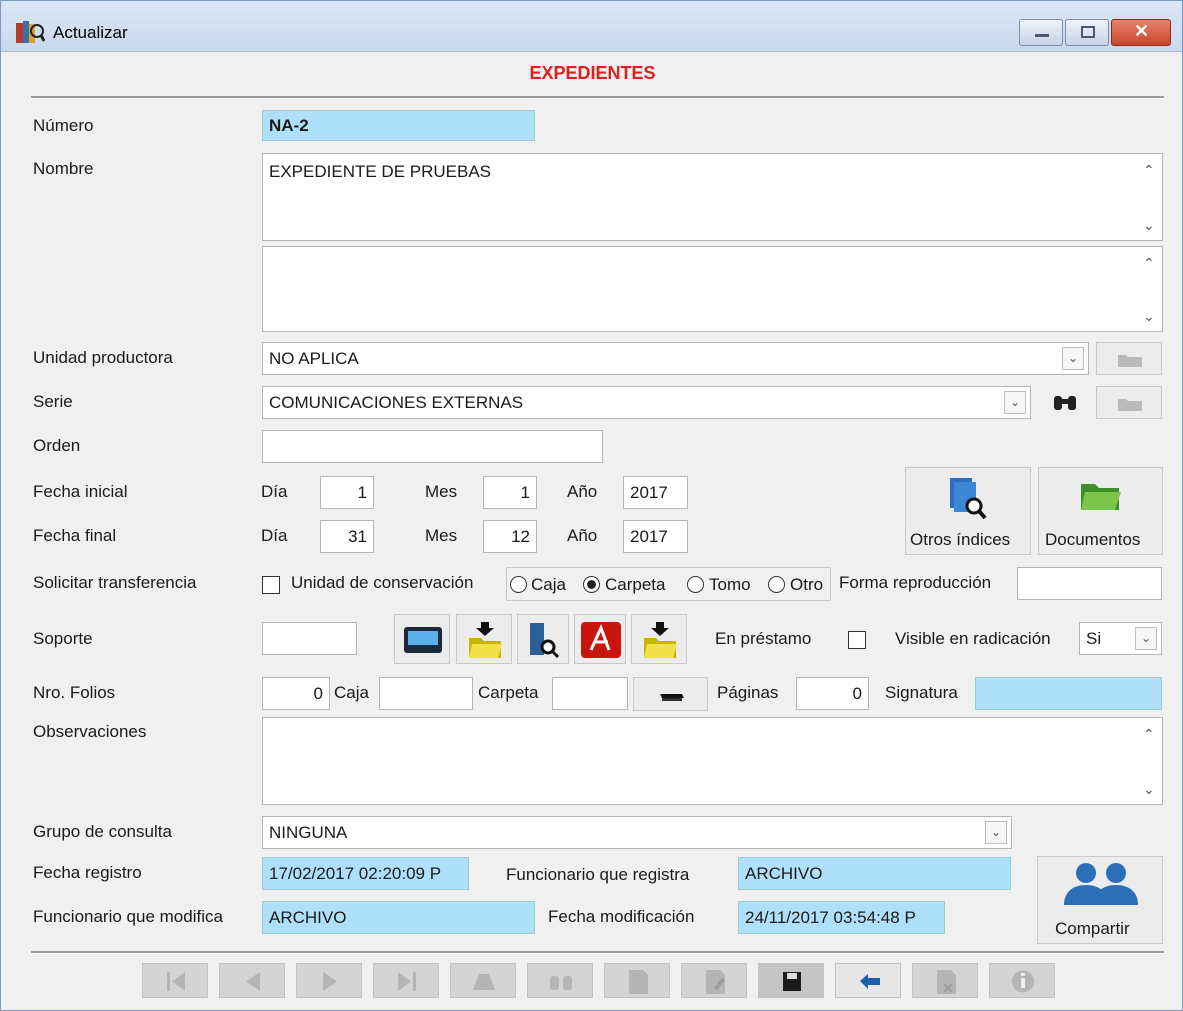 This screenshot has height=1011, width=1183. What do you see at coordinates (841, 917) in the screenshot?
I see `fecha-mod-field: 24/11/2017 03:54:48 P` at bounding box center [841, 917].